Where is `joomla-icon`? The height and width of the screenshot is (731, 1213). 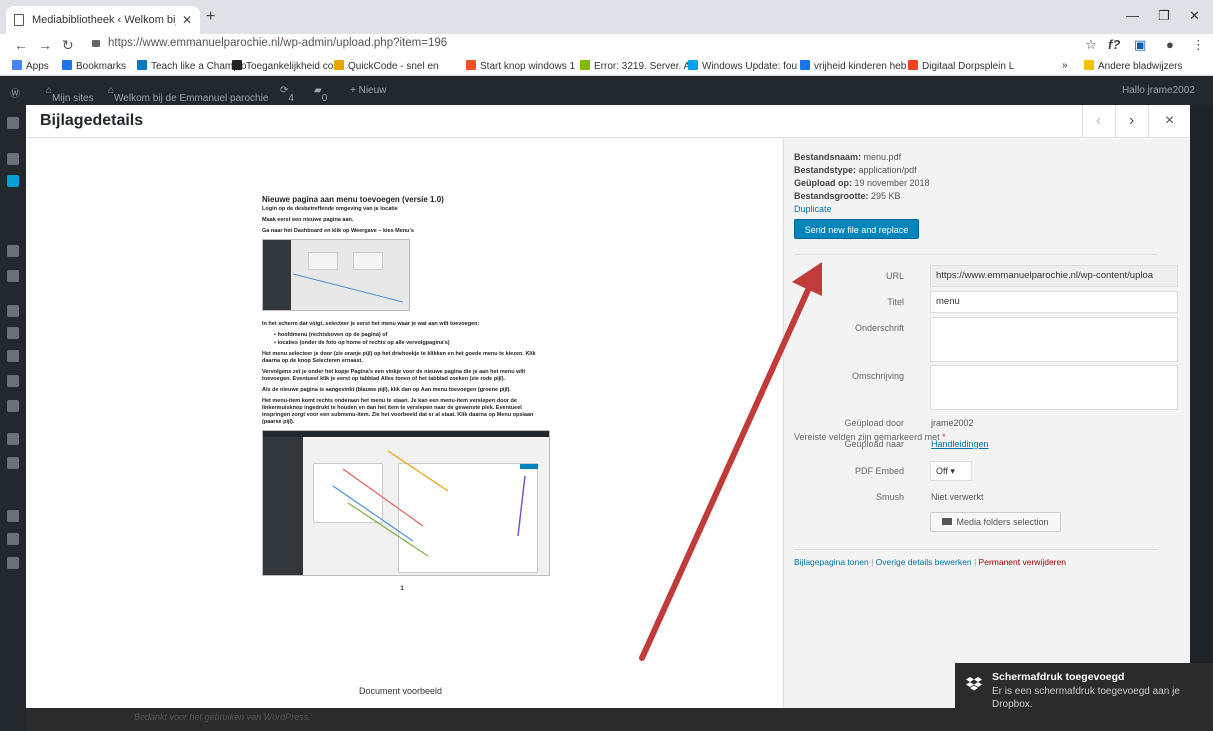
joomla-icon is located at coordinates (913, 65).